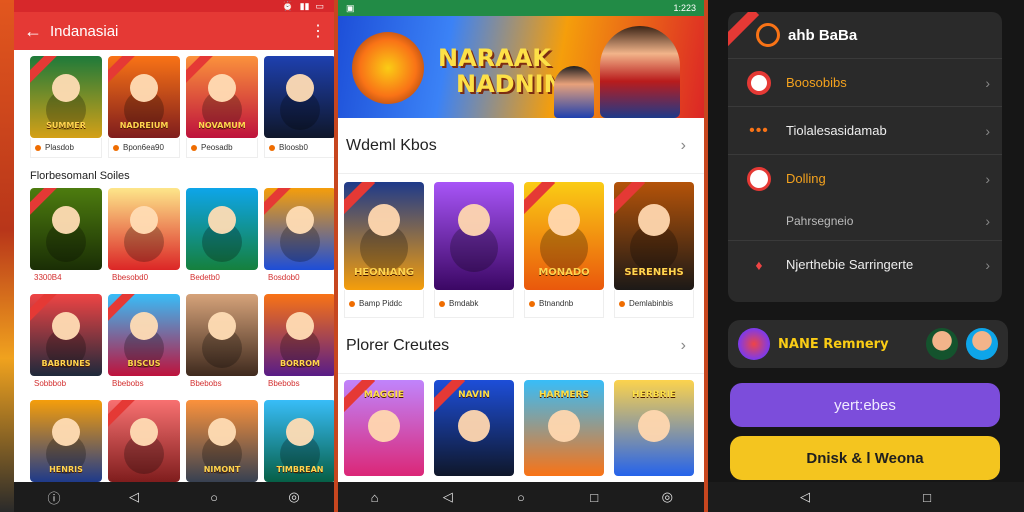  I want to click on game-label: Sobbbob, so click(50, 383).